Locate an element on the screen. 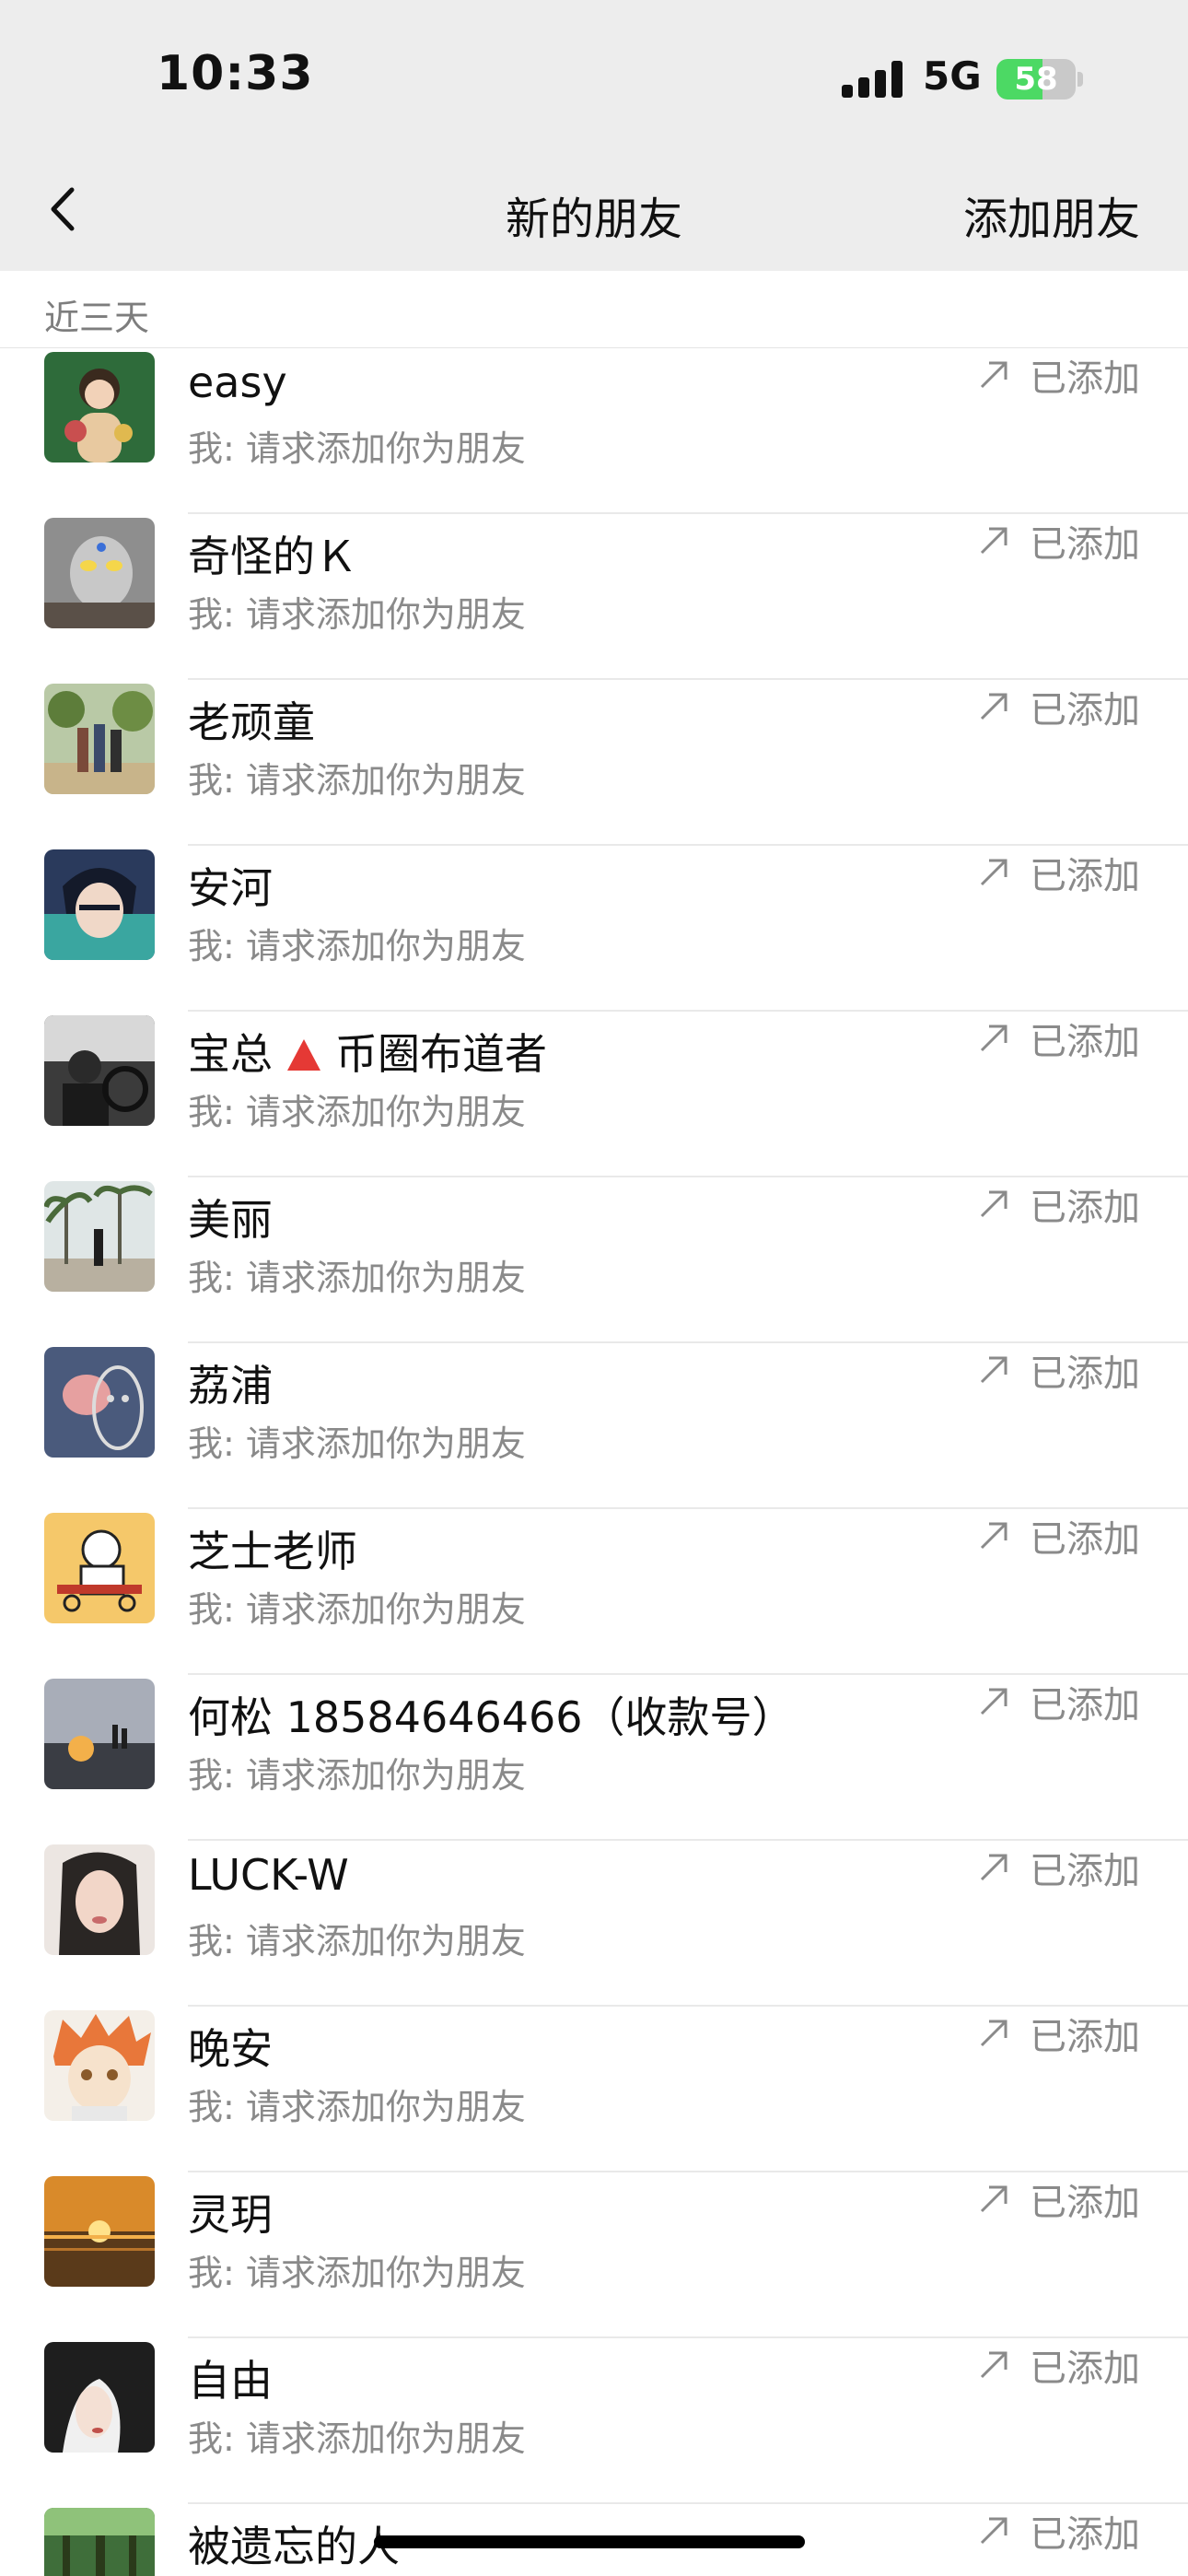 Image resolution: width=1188 pixels, height=2576 pixels. battery-icon: 58 is located at coordinates (1036, 79).